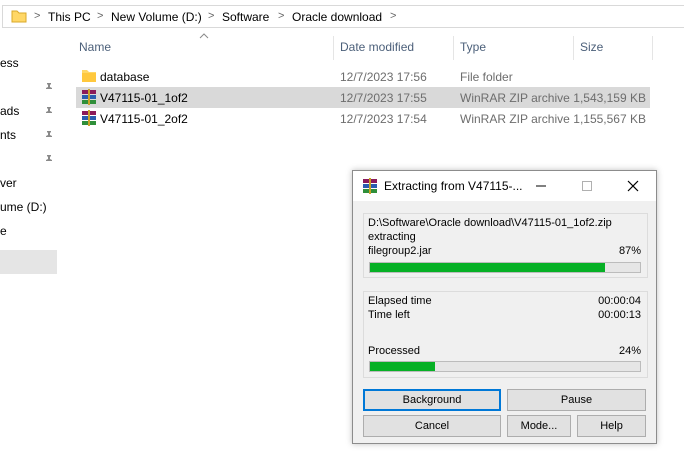 The height and width of the screenshot is (461, 684). I want to click on minimize-icon, so click(541, 186).